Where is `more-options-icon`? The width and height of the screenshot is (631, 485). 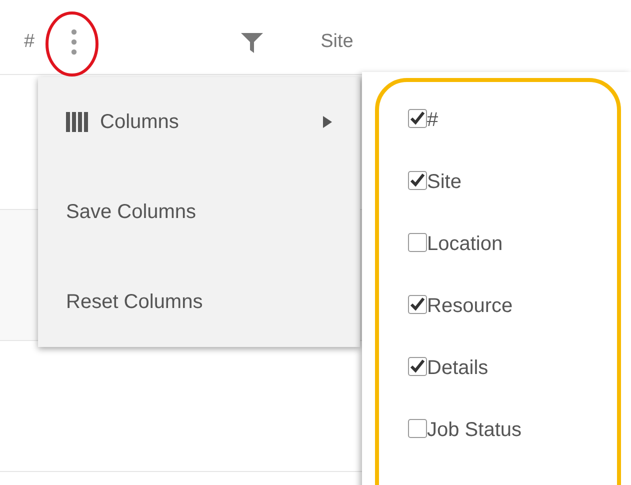
more-options-icon is located at coordinates (73, 42).